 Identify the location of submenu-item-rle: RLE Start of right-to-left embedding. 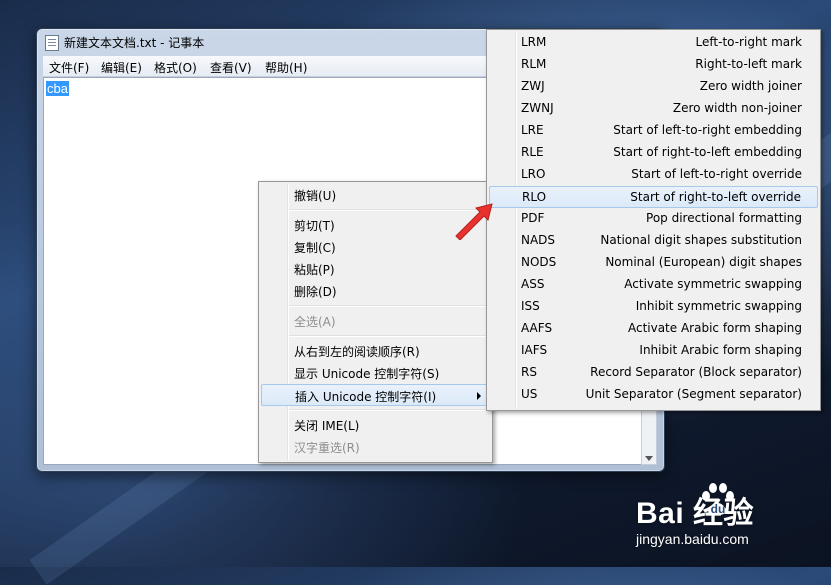
(653, 153).